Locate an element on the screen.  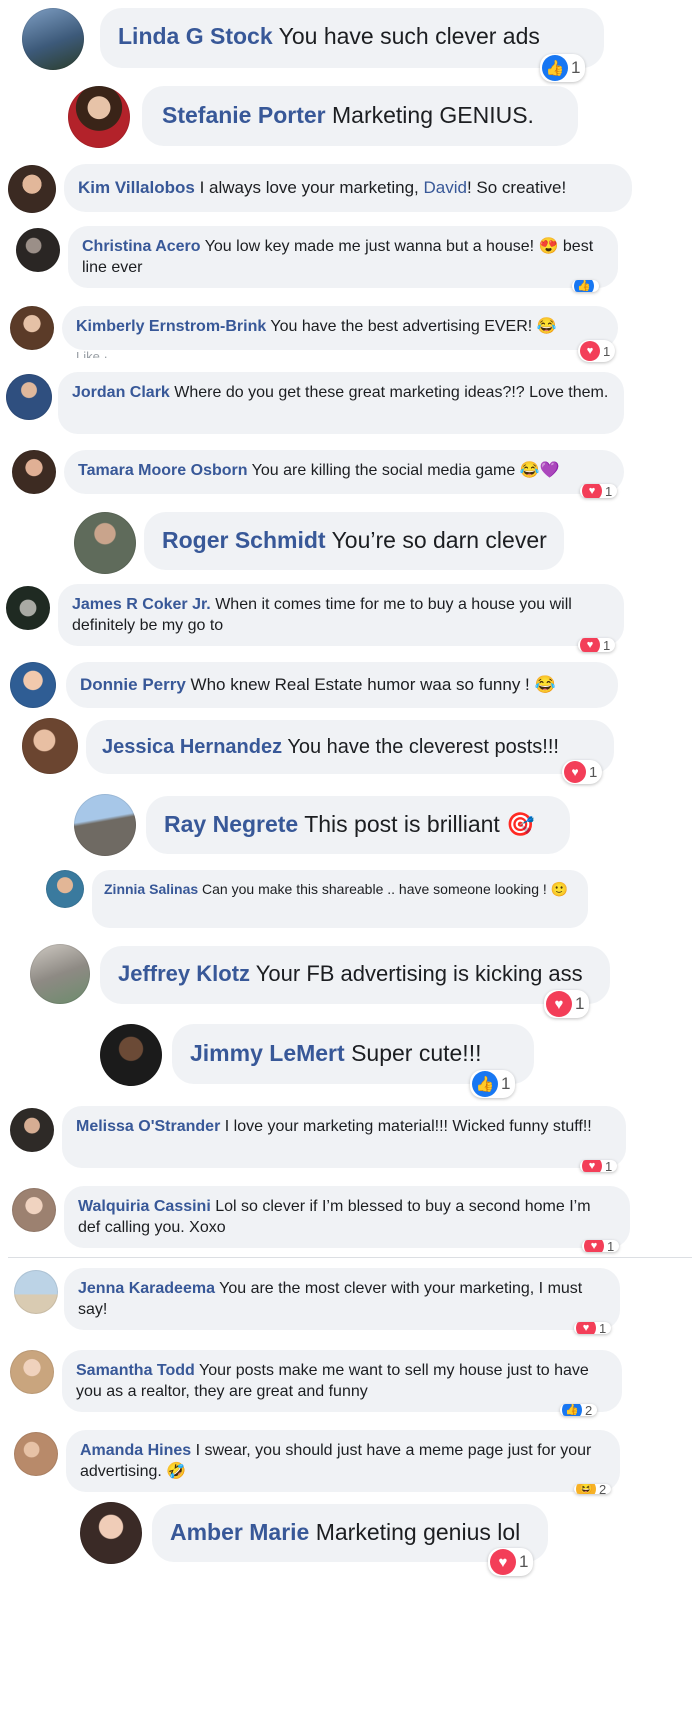
mention-link: David is located at coordinates (444, 187).